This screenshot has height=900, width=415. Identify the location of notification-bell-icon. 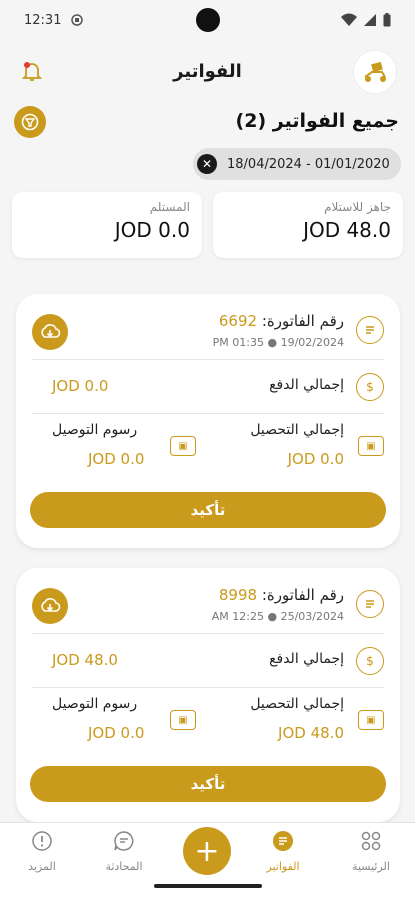
(32, 71).